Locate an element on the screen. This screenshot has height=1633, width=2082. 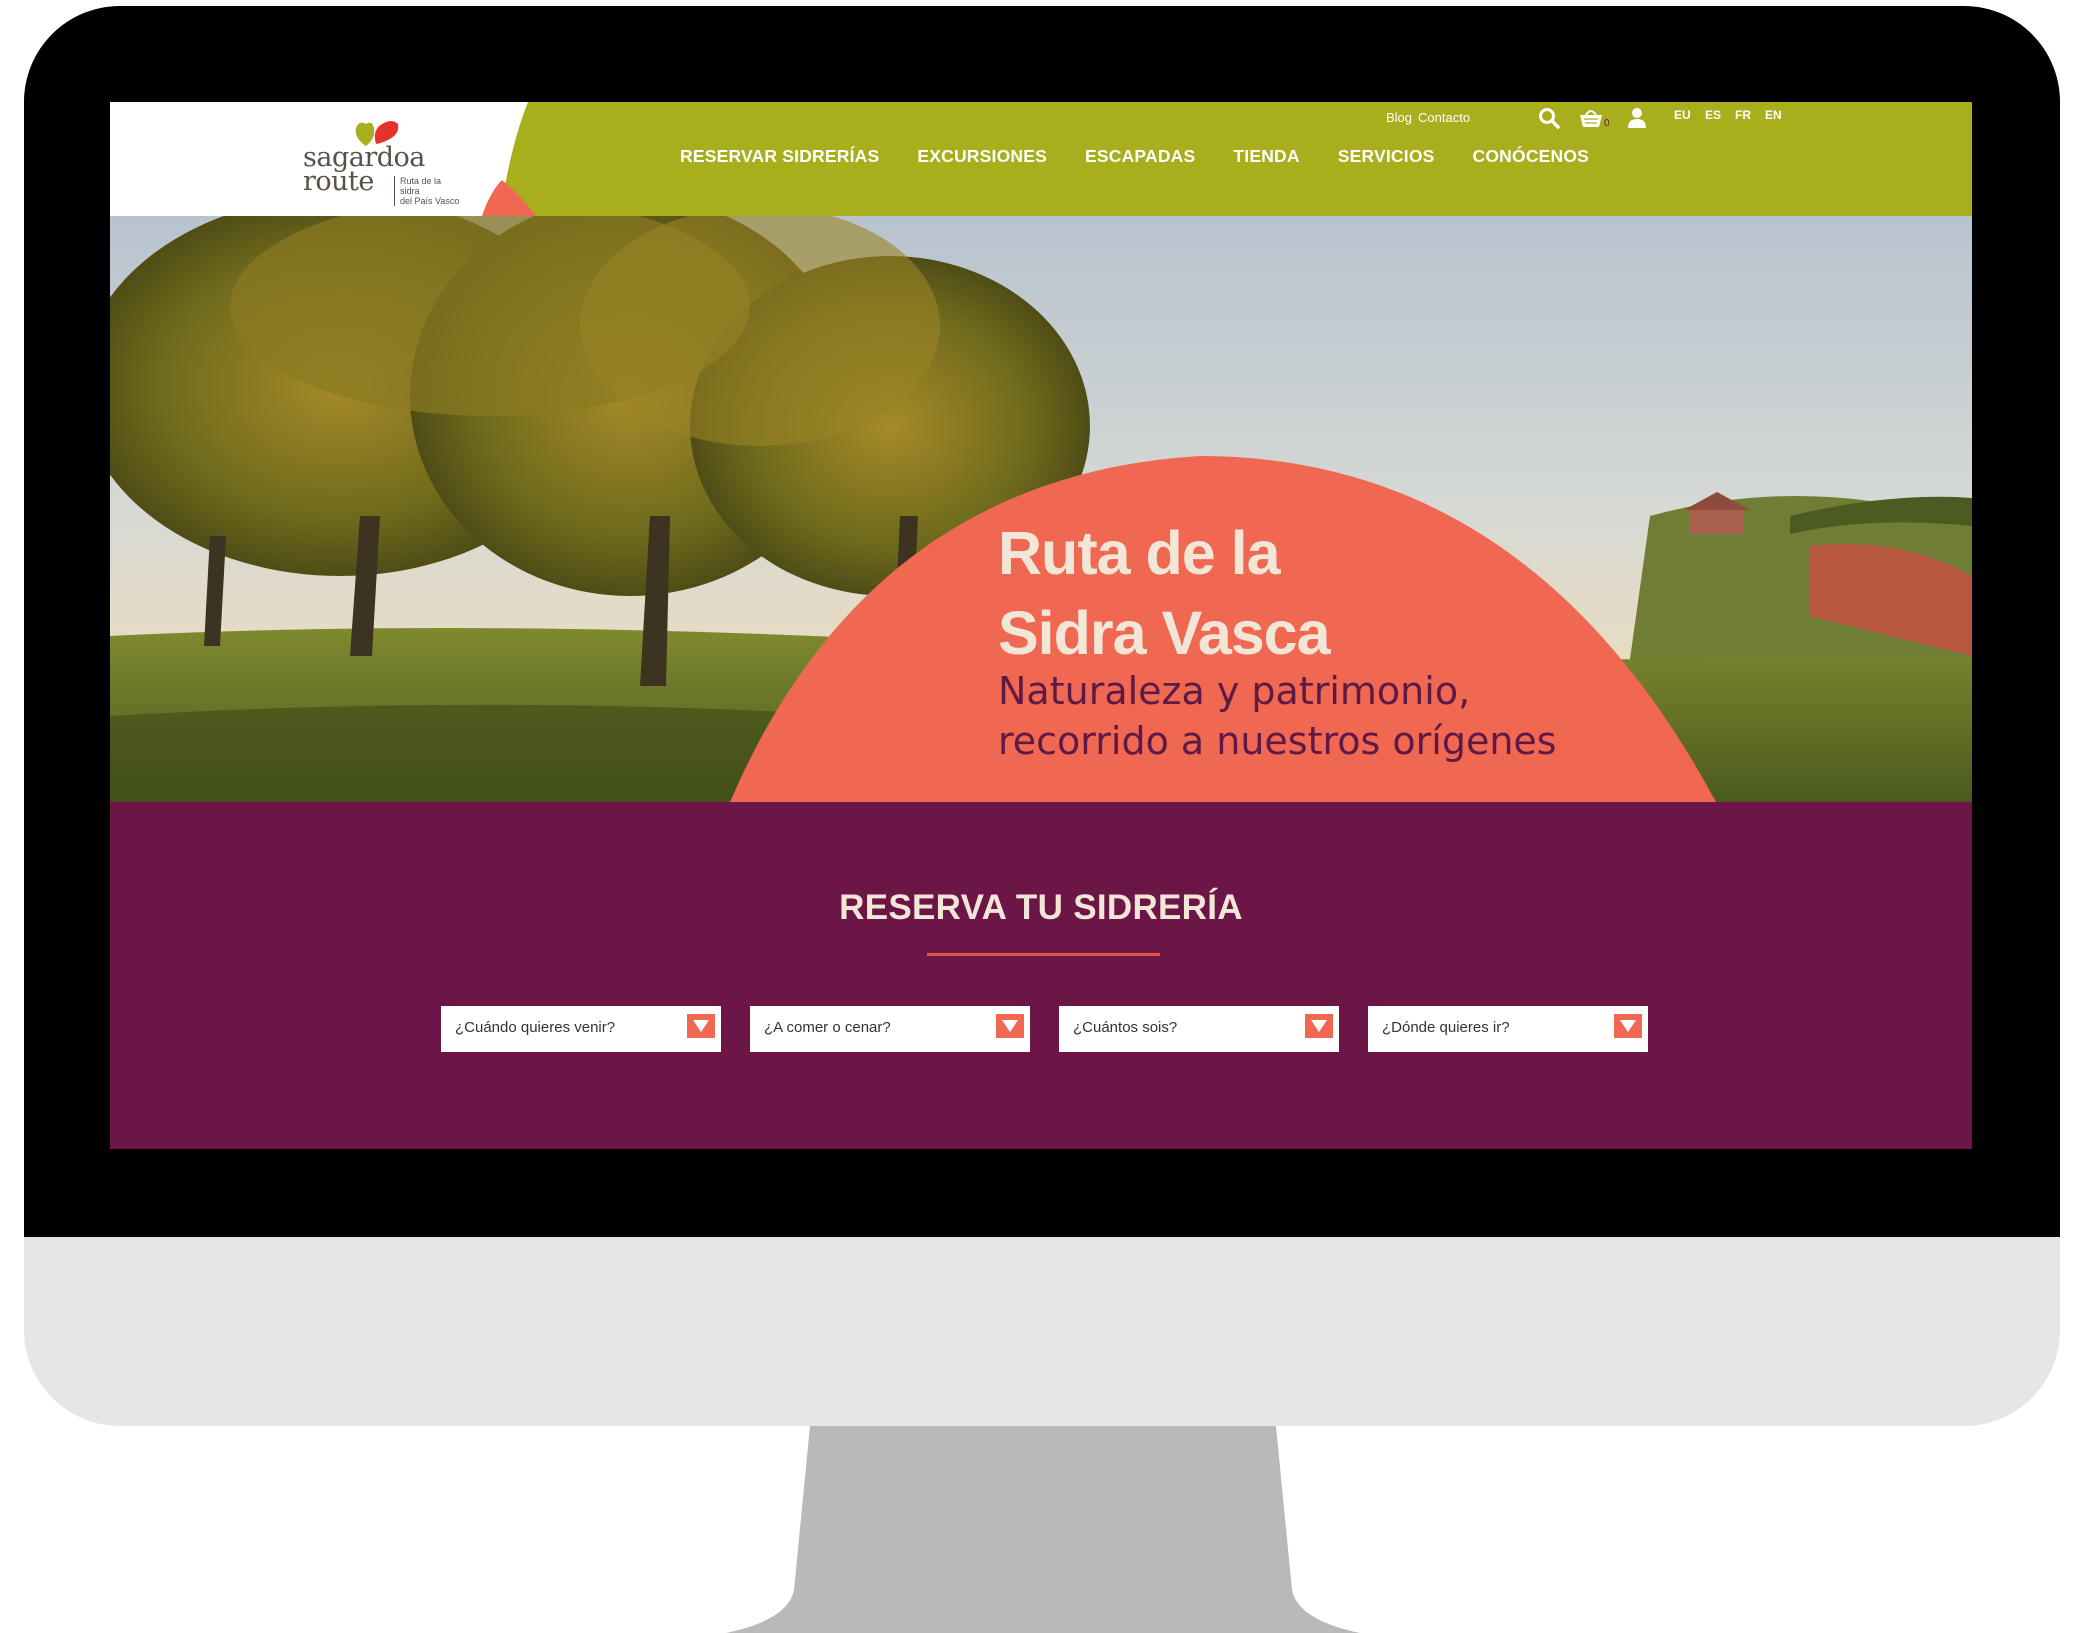
nav-tienda: TIENDA is located at coordinates (1266, 156).